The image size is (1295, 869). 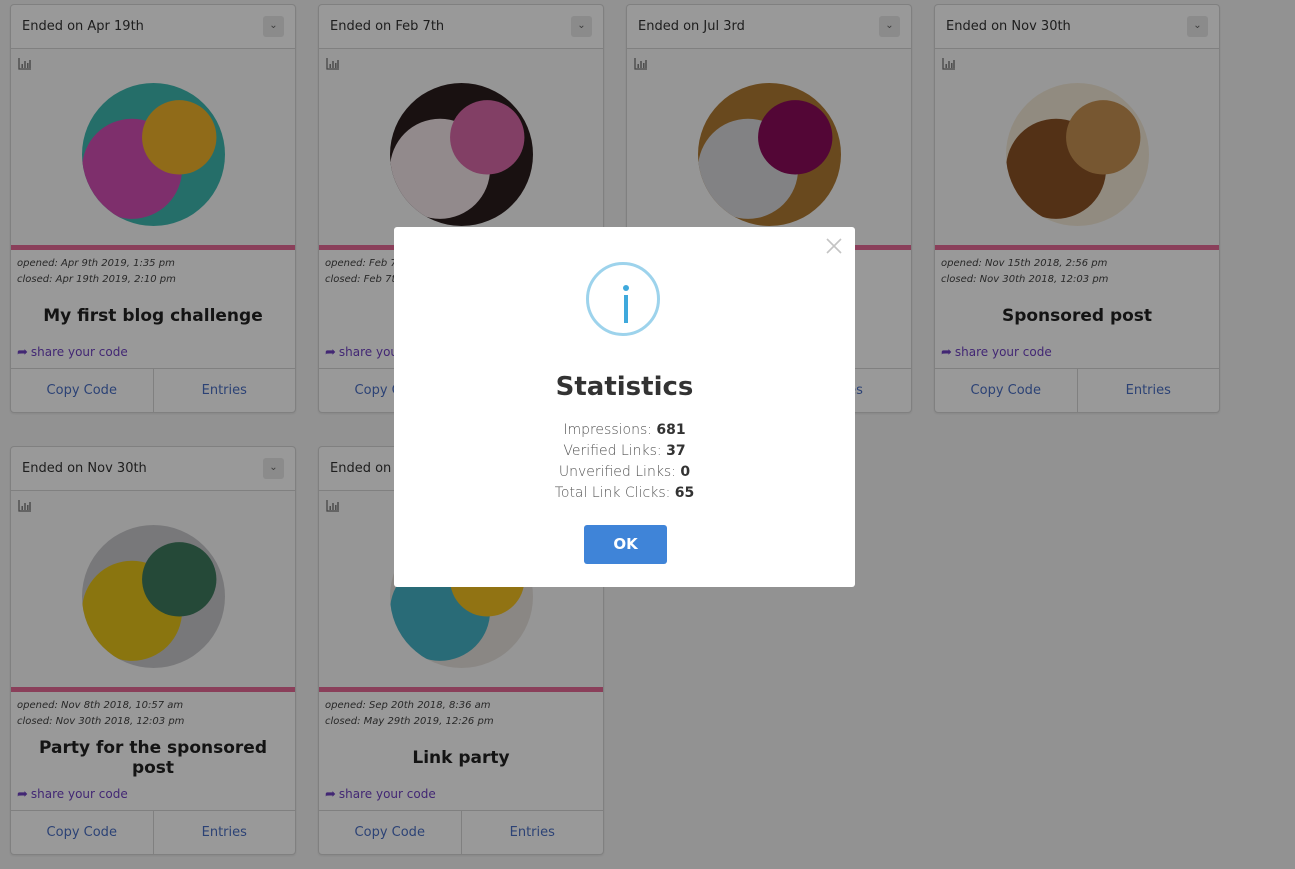 What do you see at coordinates (625, 544) in the screenshot?
I see `ok-button: OK` at bounding box center [625, 544].